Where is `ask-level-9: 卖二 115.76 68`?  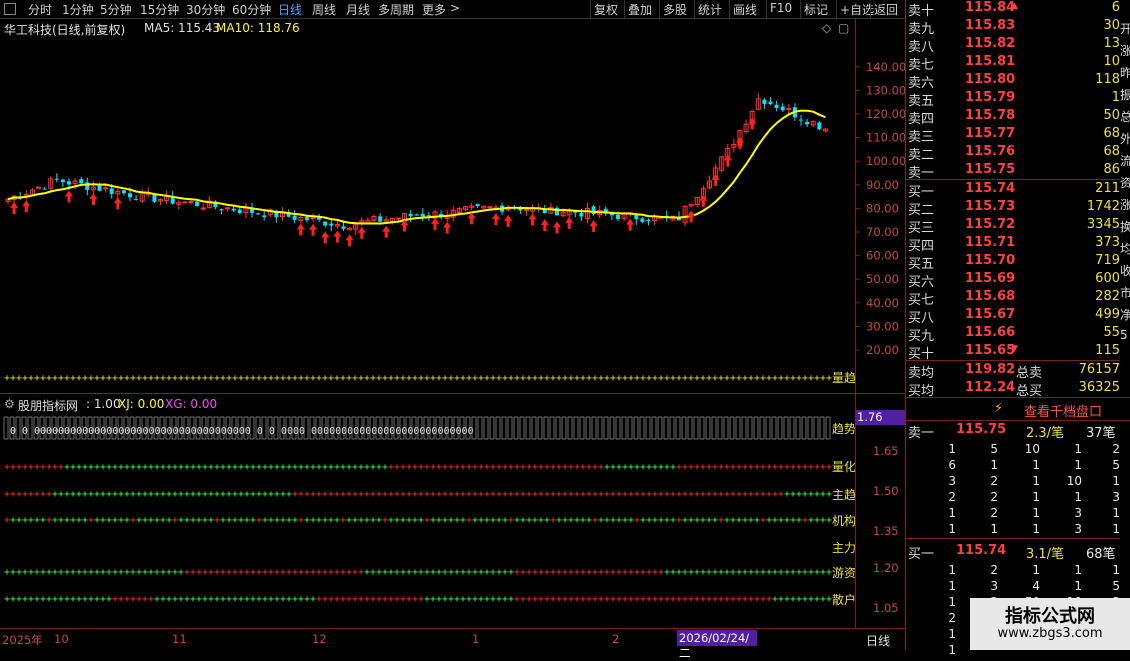 ask-level-9: 卖二 115.76 68 is located at coordinates (1013, 153).